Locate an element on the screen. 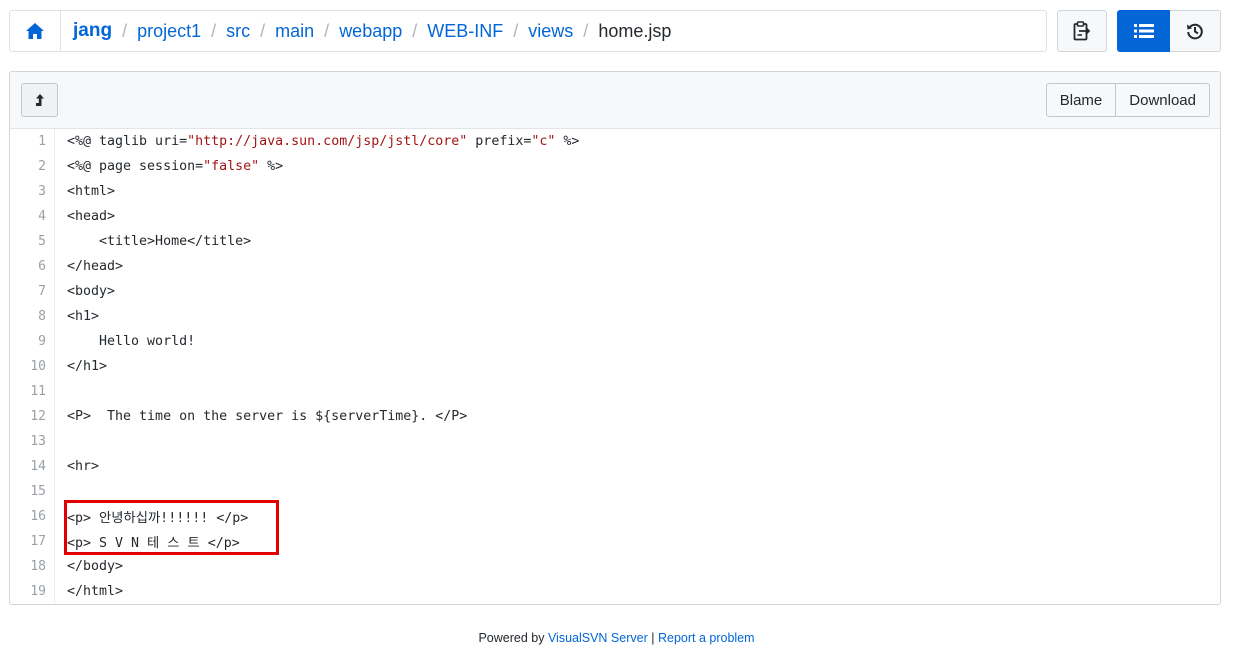 This screenshot has width=1233, height=664. line-content: Hello world! is located at coordinates (125, 341).